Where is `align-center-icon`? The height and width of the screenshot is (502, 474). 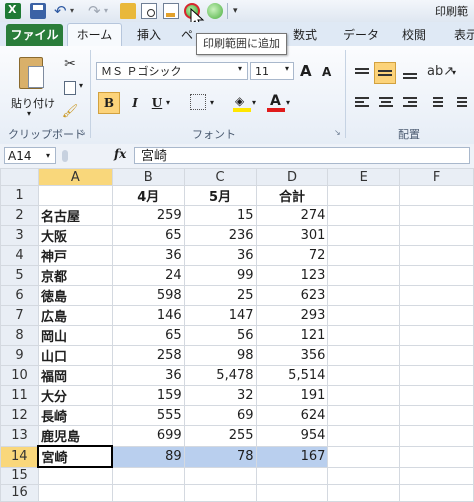
align-center-icon is located at coordinates (386, 103).